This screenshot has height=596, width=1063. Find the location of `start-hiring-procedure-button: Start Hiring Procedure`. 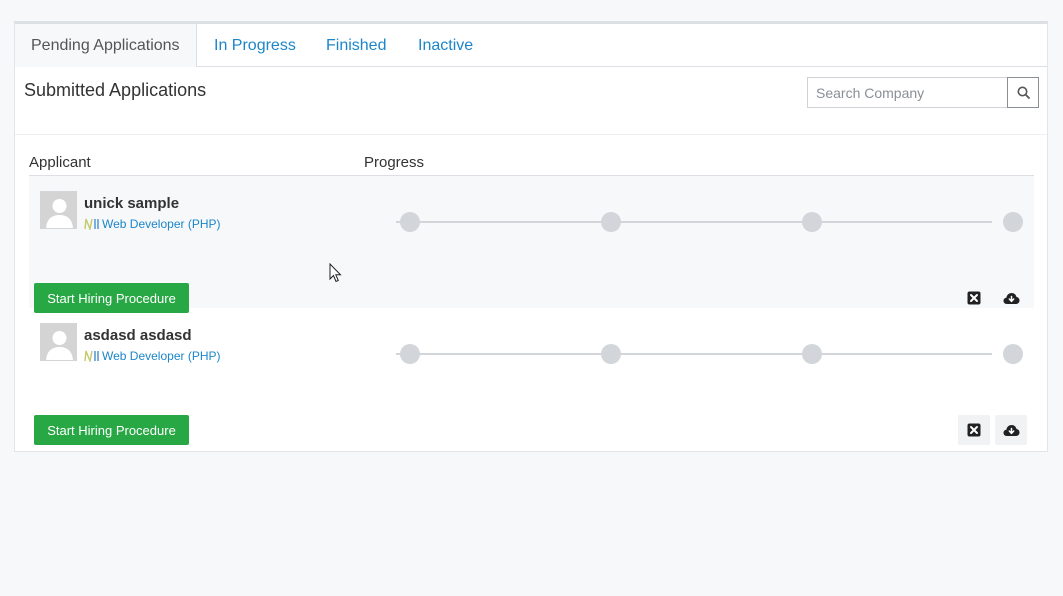

start-hiring-procedure-button: Start Hiring Procedure is located at coordinates (111, 430).